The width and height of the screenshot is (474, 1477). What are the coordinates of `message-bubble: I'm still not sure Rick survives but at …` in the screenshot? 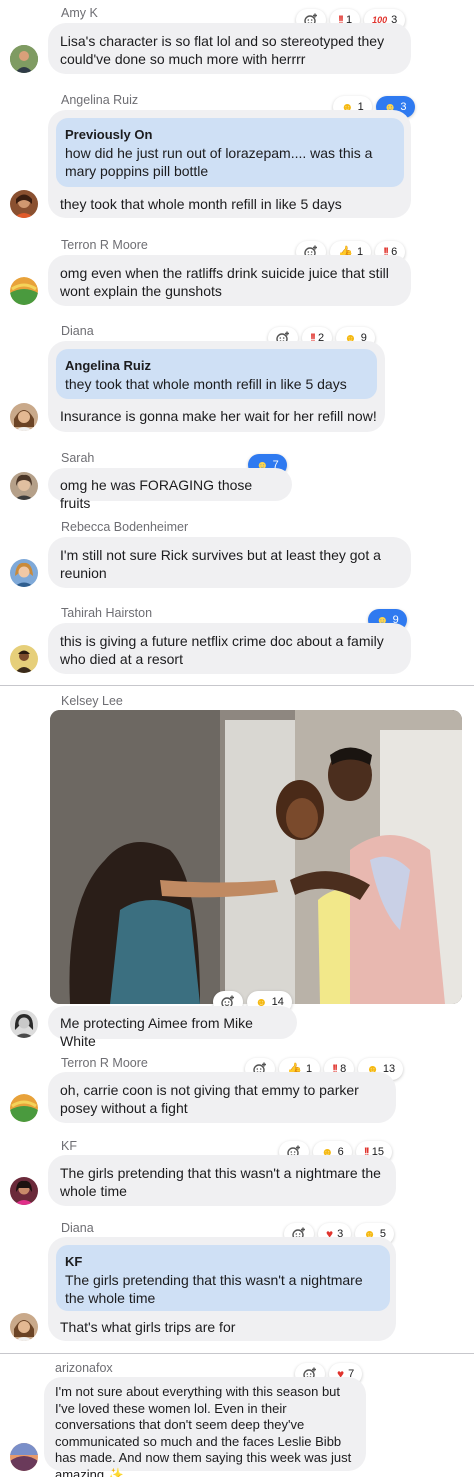 It's located at (229, 562).